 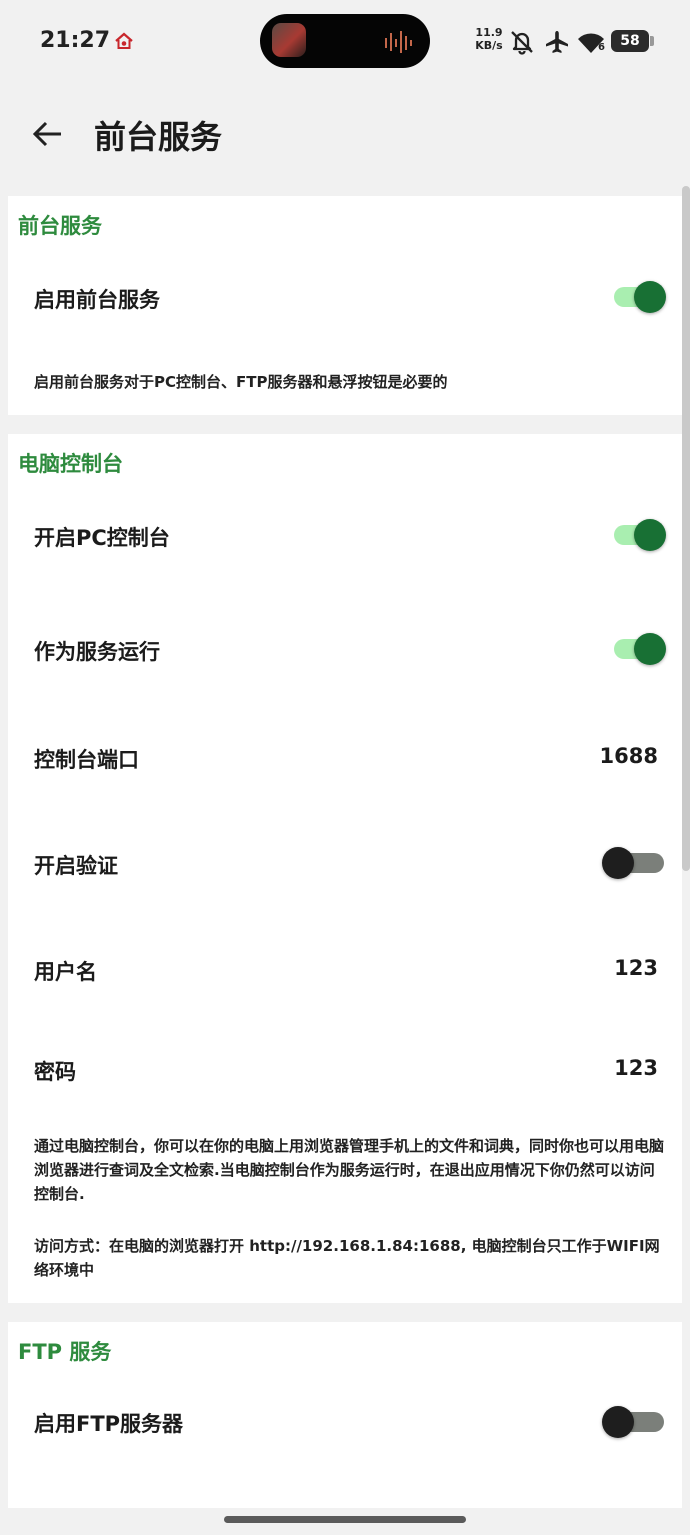 I want to click on enable-pc-console-label: 开启PC控制台, so click(x=102, y=538).